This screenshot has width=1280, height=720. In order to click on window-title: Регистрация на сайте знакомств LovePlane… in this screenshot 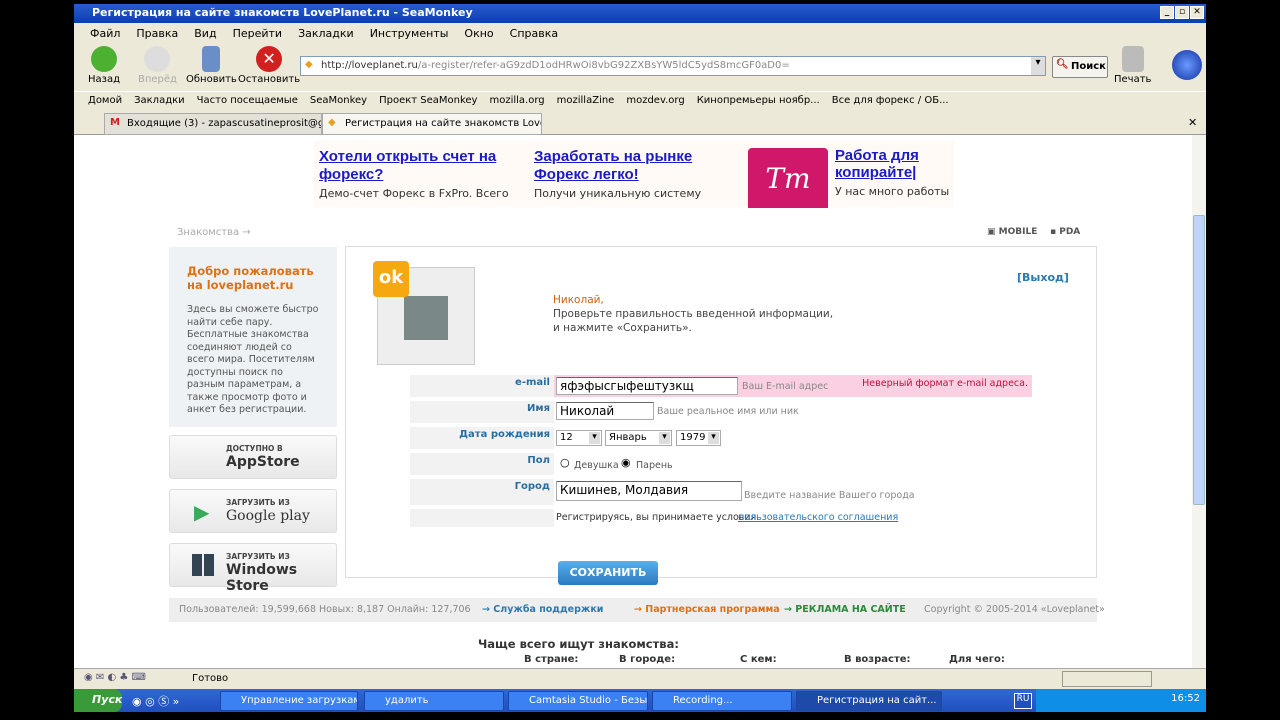, I will do `click(282, 12)`.